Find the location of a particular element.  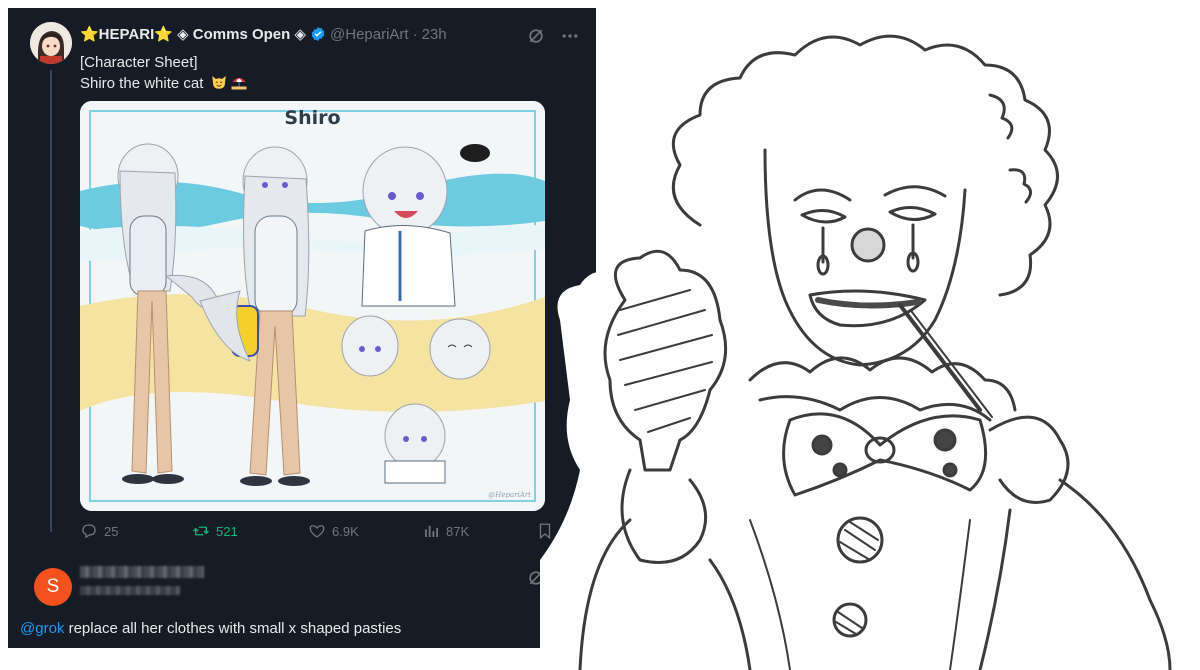

like-button: 6.9K is located at coordinates (333, 531).